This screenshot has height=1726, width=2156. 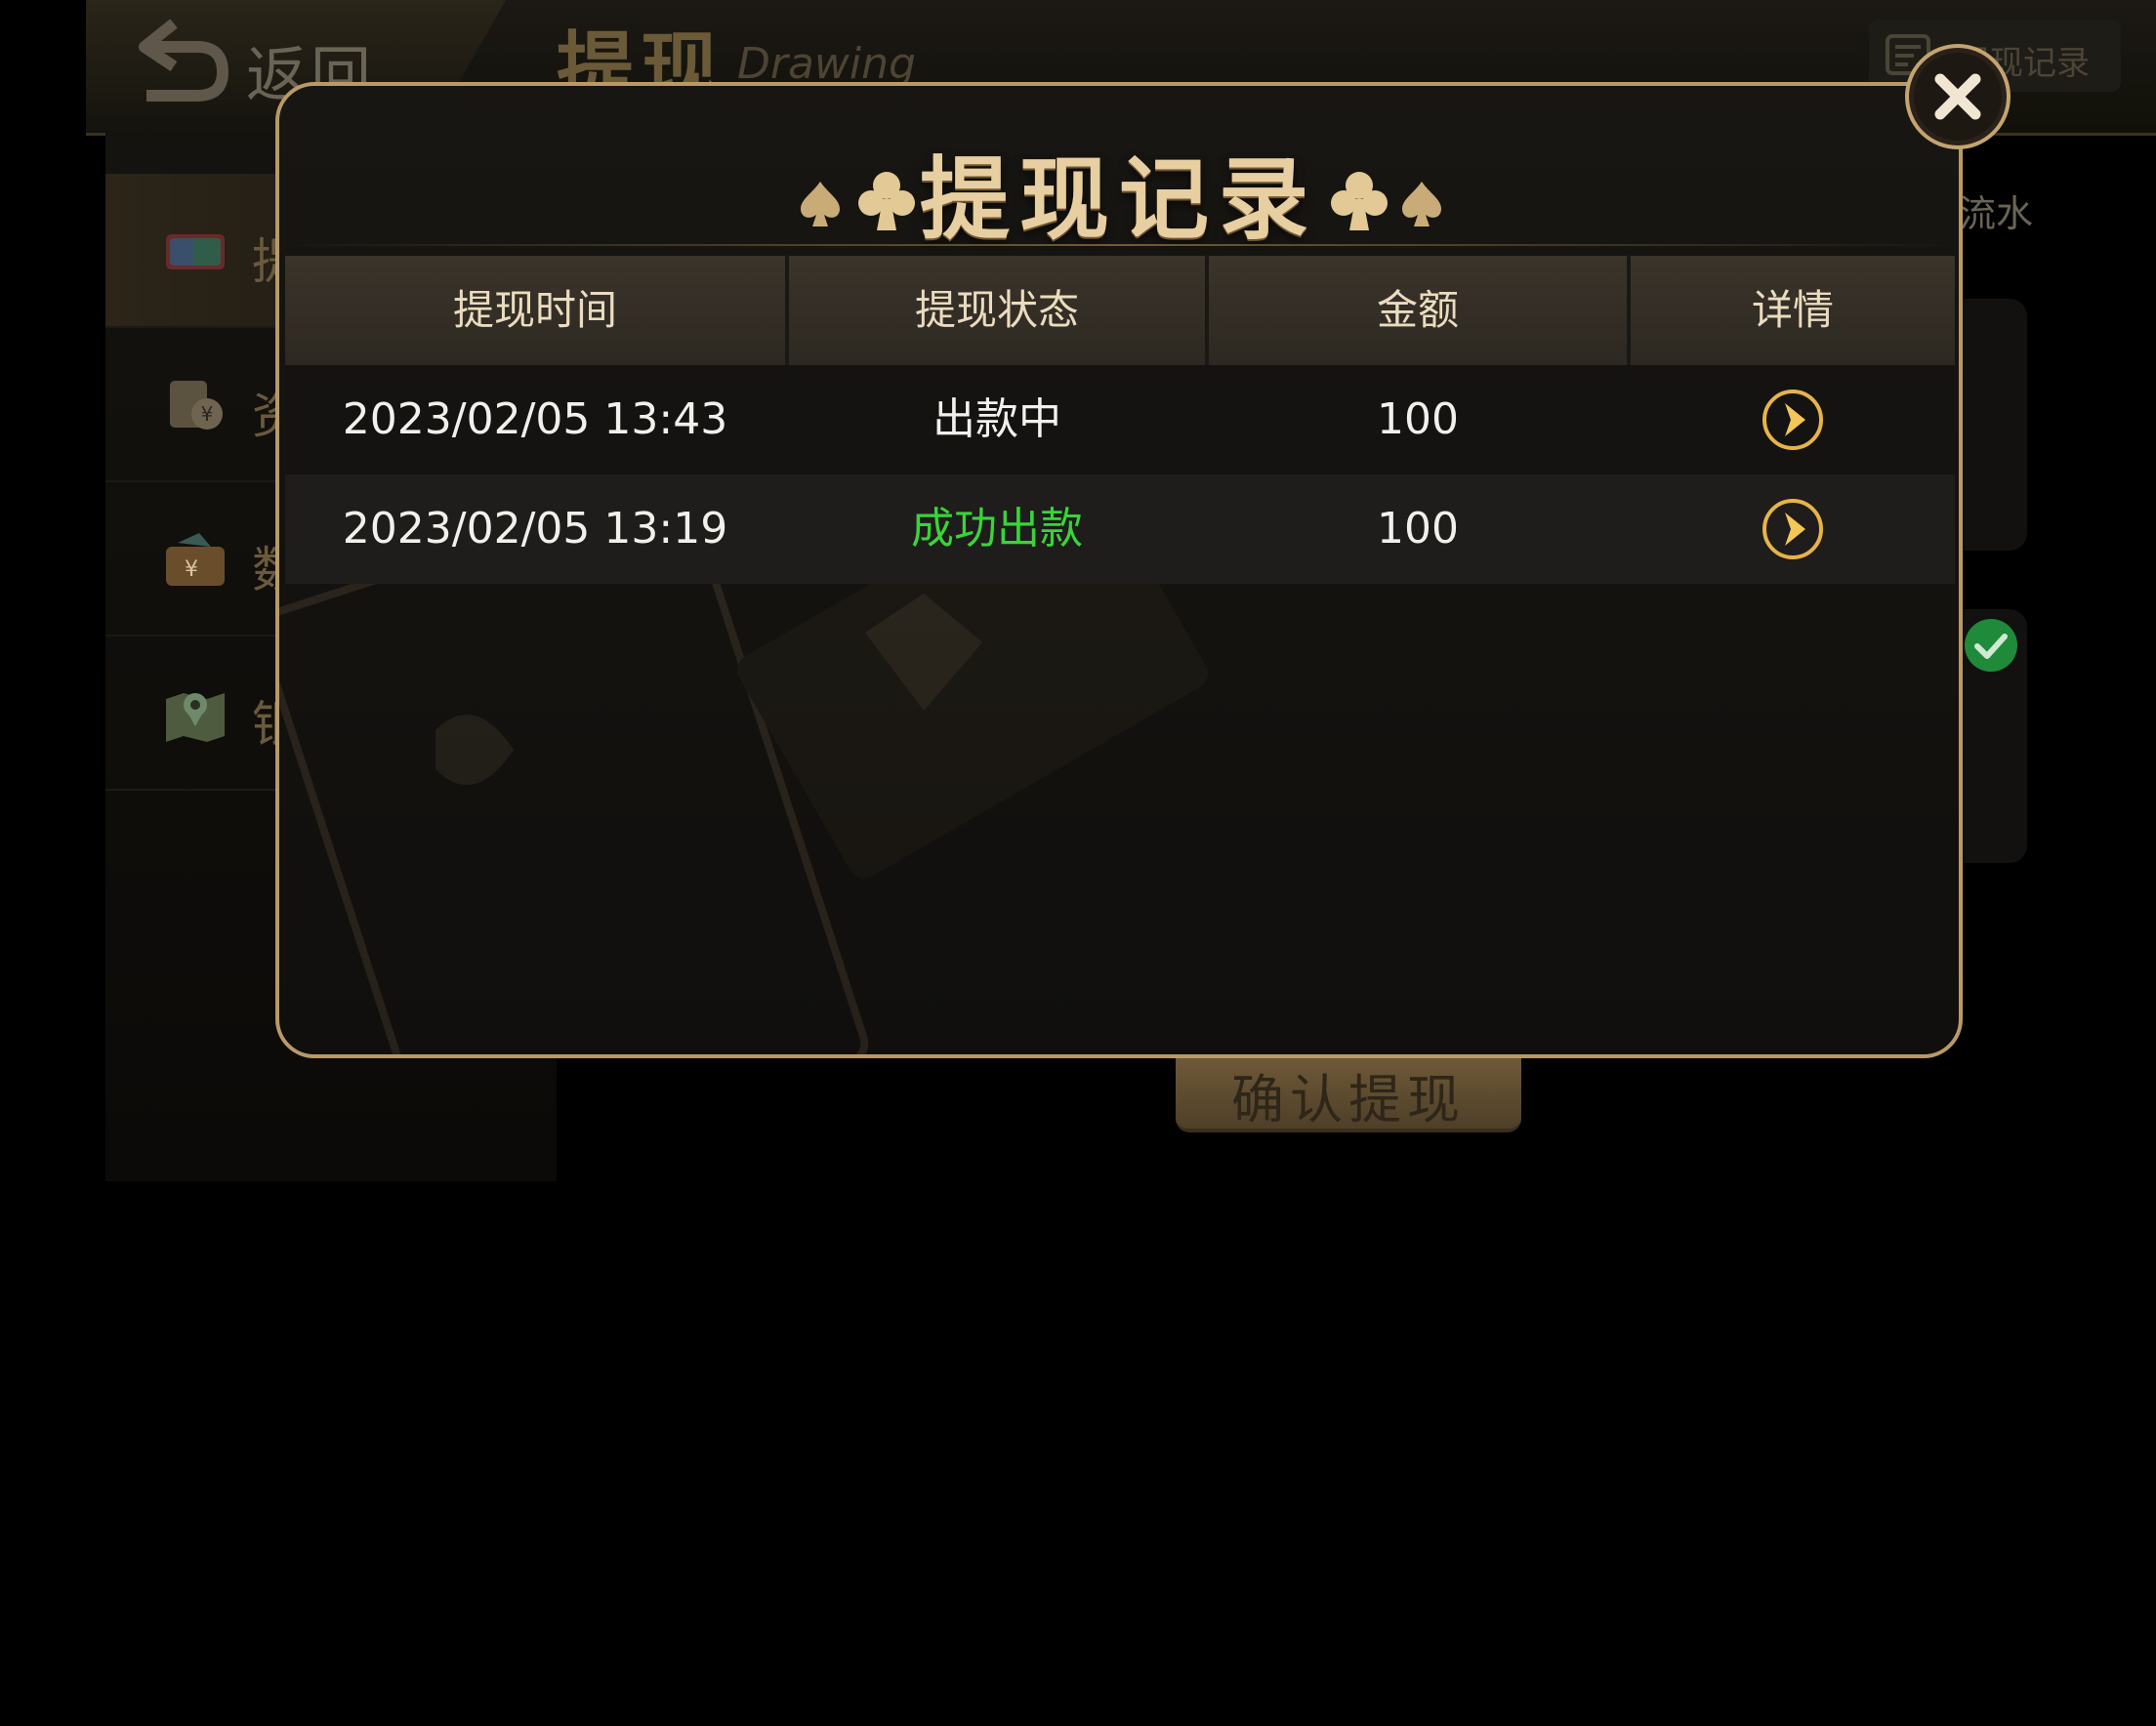 What do you see at coordinates (1119, 199) in the screenshot?
I see `dialog-title: 提现记录` at bounding box center [1119, 199].